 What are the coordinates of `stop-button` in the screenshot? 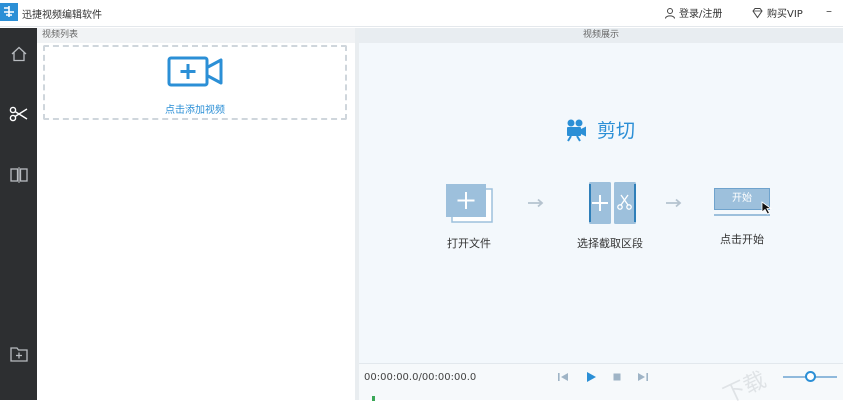 It's located at (617, 377).